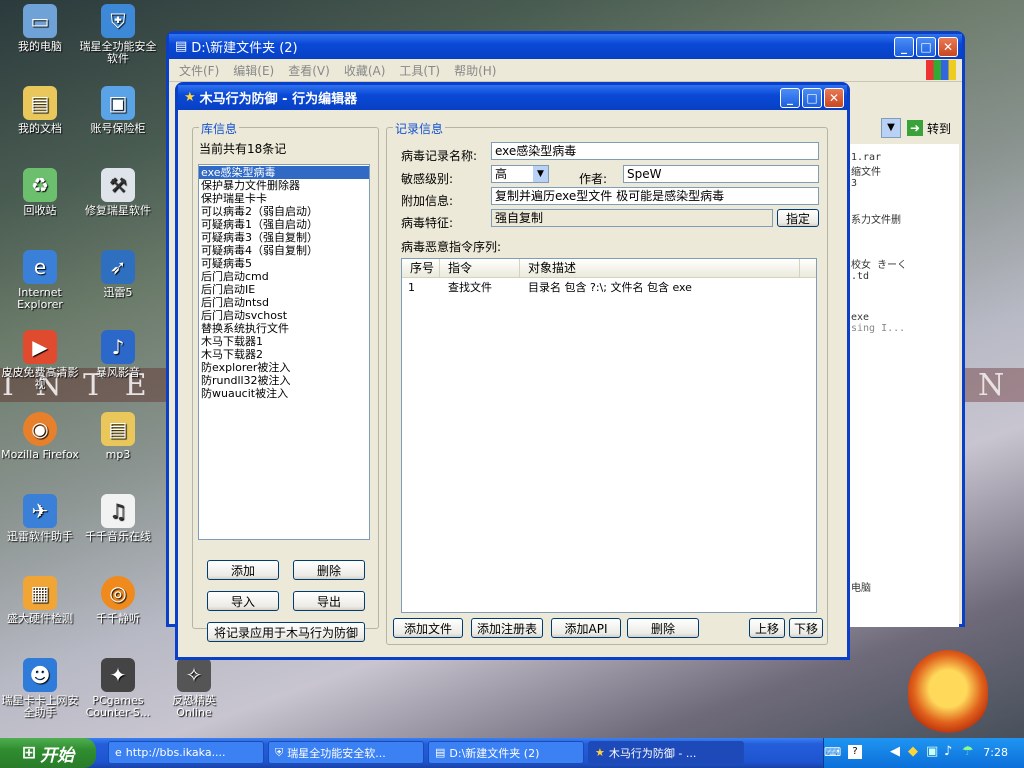 Image resolution: width=1024 pixels, height=768 pixels. Describe the element at coordinates (586, 628) in the screenshot. I see `add-api-button: 添加API` at that location.